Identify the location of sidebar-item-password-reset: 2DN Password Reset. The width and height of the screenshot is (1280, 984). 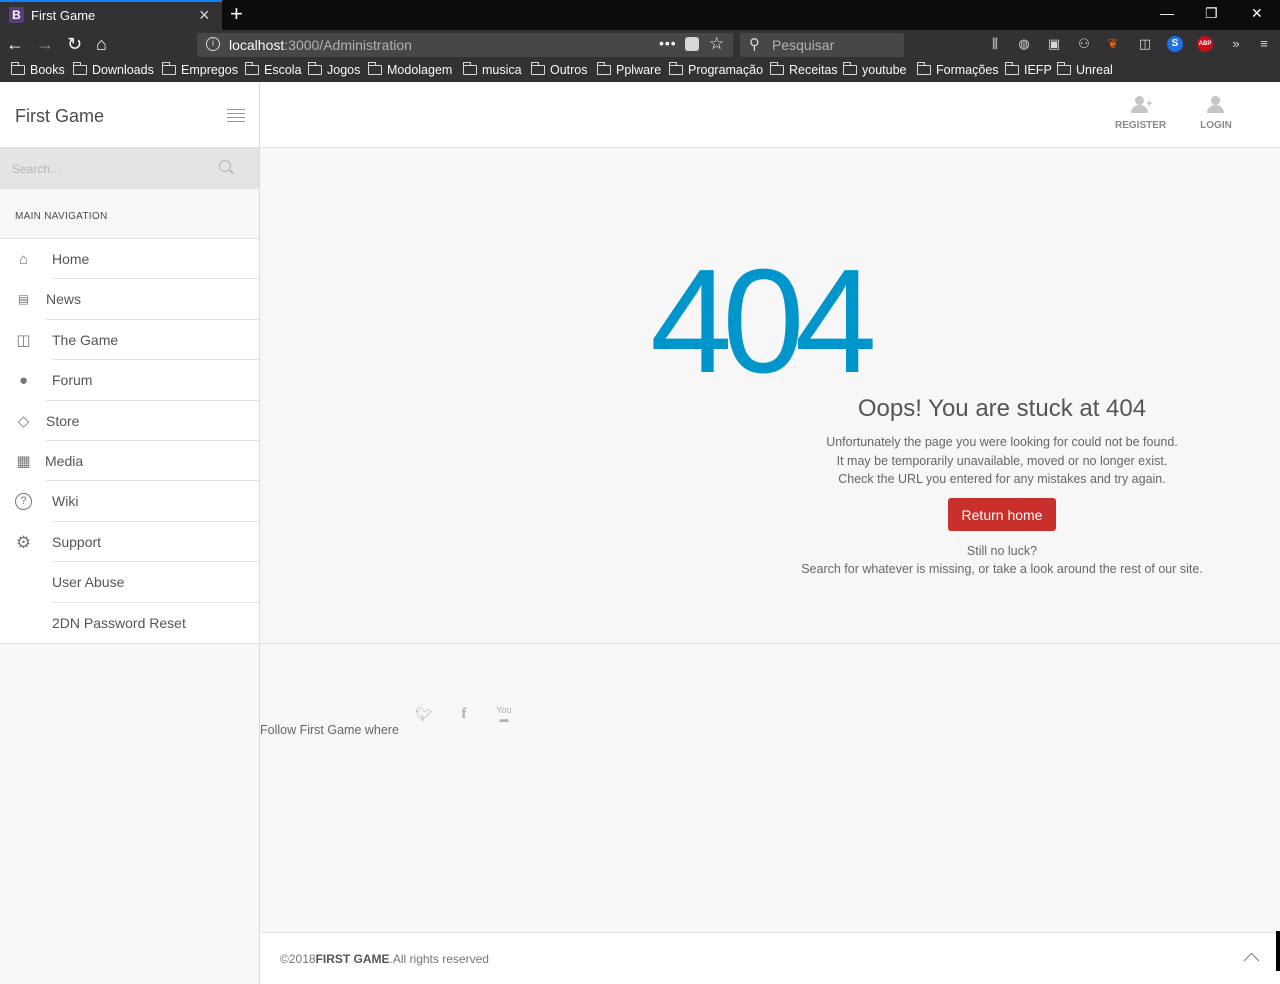
(129, 623).